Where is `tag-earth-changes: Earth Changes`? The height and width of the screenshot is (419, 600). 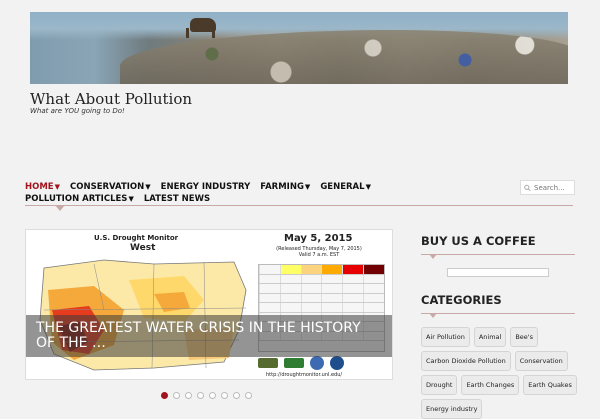 tag-earth-changes: Earth Changes is located at coordinates (490, 385).